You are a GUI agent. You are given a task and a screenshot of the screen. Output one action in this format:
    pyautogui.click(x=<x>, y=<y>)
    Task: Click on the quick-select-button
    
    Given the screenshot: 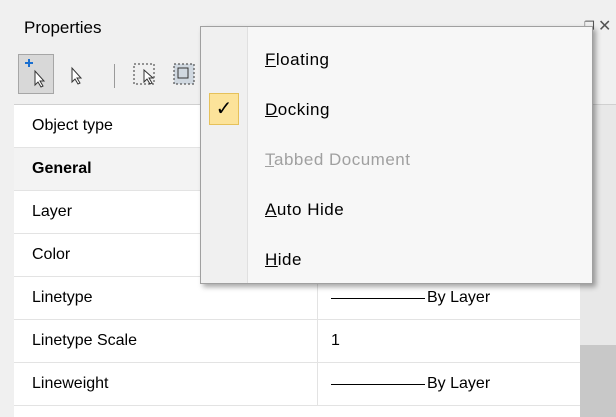 What is the action you would take?
    pyautogui.click(x=36, y=74)
    